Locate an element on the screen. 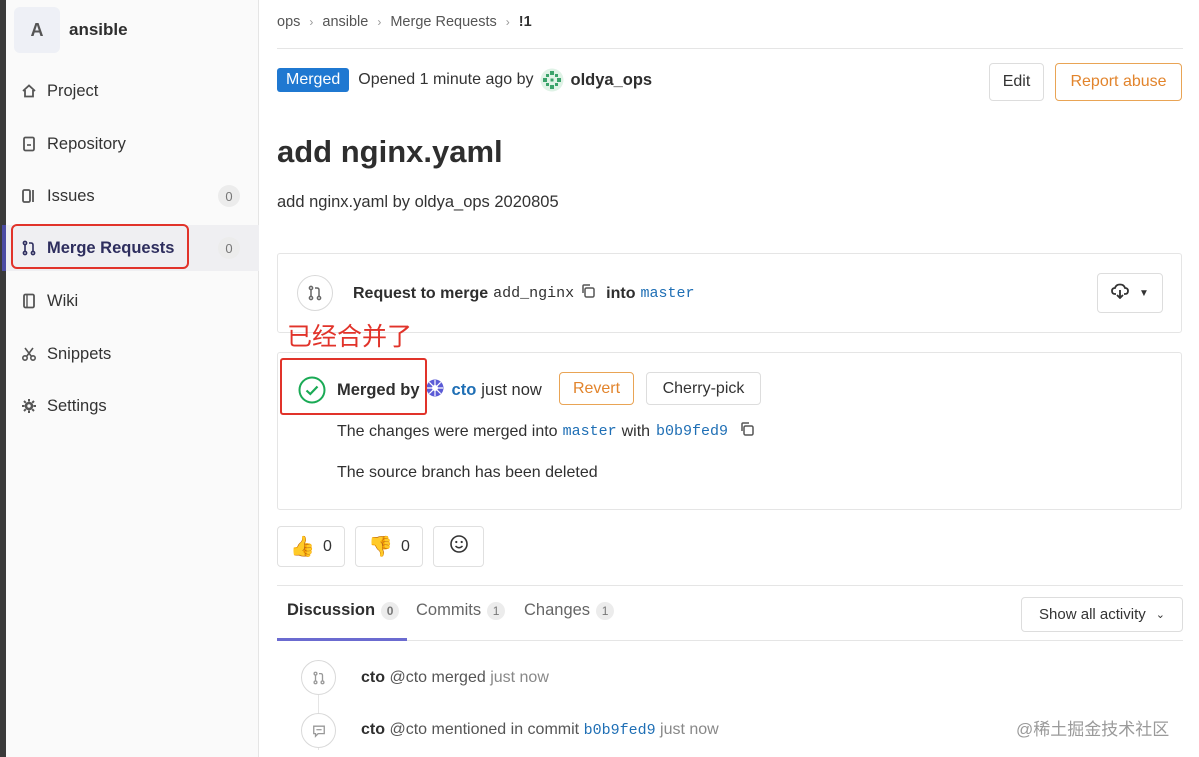 This screenshot has height=757, width=1199. request-to-merge-text: Request to merge add_nginx into master is located at coordinates (524, 293).